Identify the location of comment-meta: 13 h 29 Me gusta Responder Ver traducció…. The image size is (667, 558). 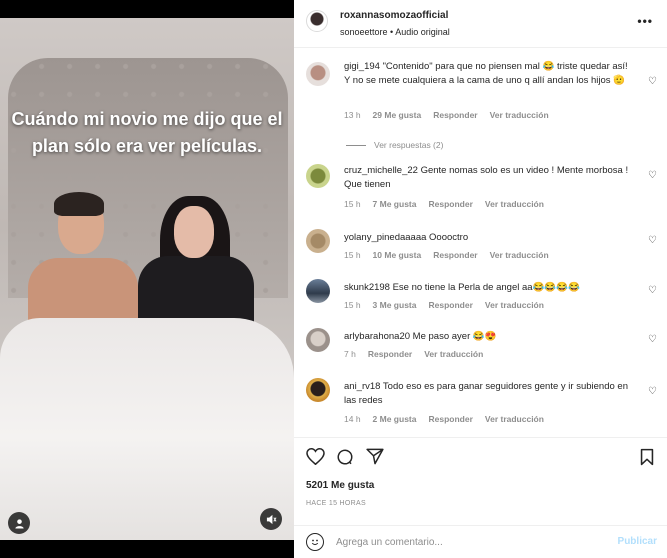
(446, 115).